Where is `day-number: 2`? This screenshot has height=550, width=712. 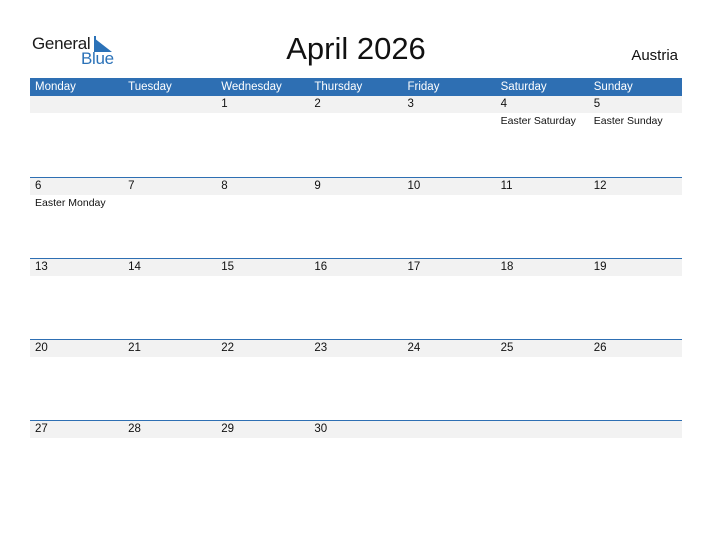
day-number: 2 is located at coordinates (317, 104).